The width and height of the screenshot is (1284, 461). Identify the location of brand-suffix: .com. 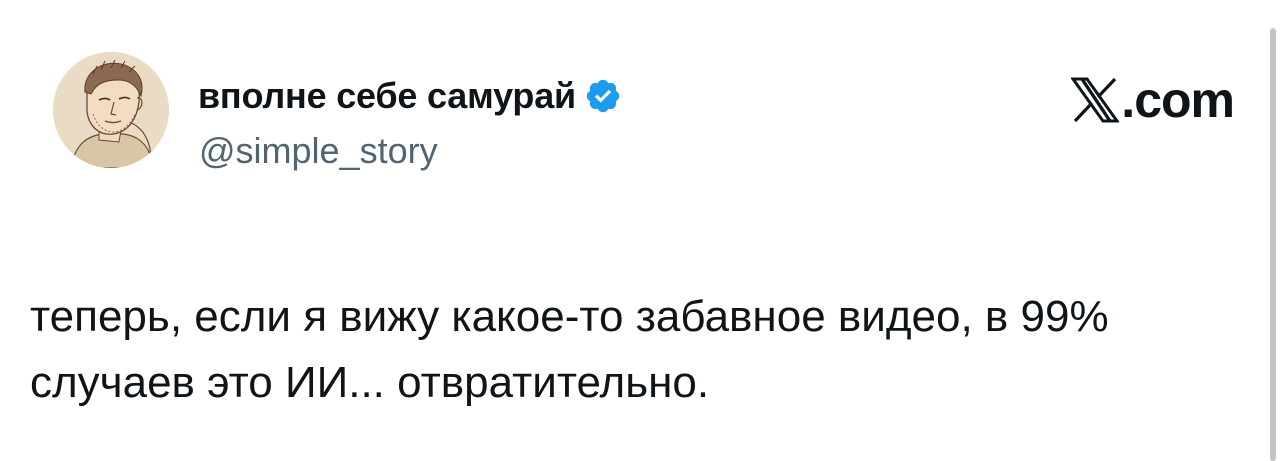
(1178, 100).